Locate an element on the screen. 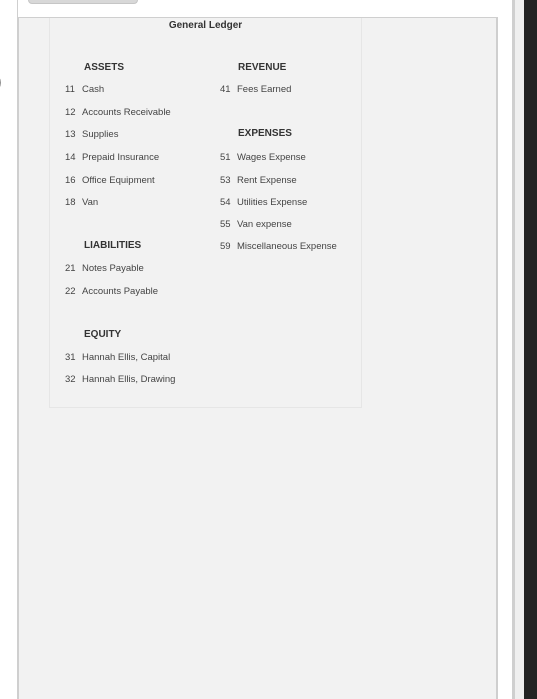 Image resolution: width=537 pixels, height=699 pixels. account-row: 51 Wages Expense is located at coordinates (263, 157).